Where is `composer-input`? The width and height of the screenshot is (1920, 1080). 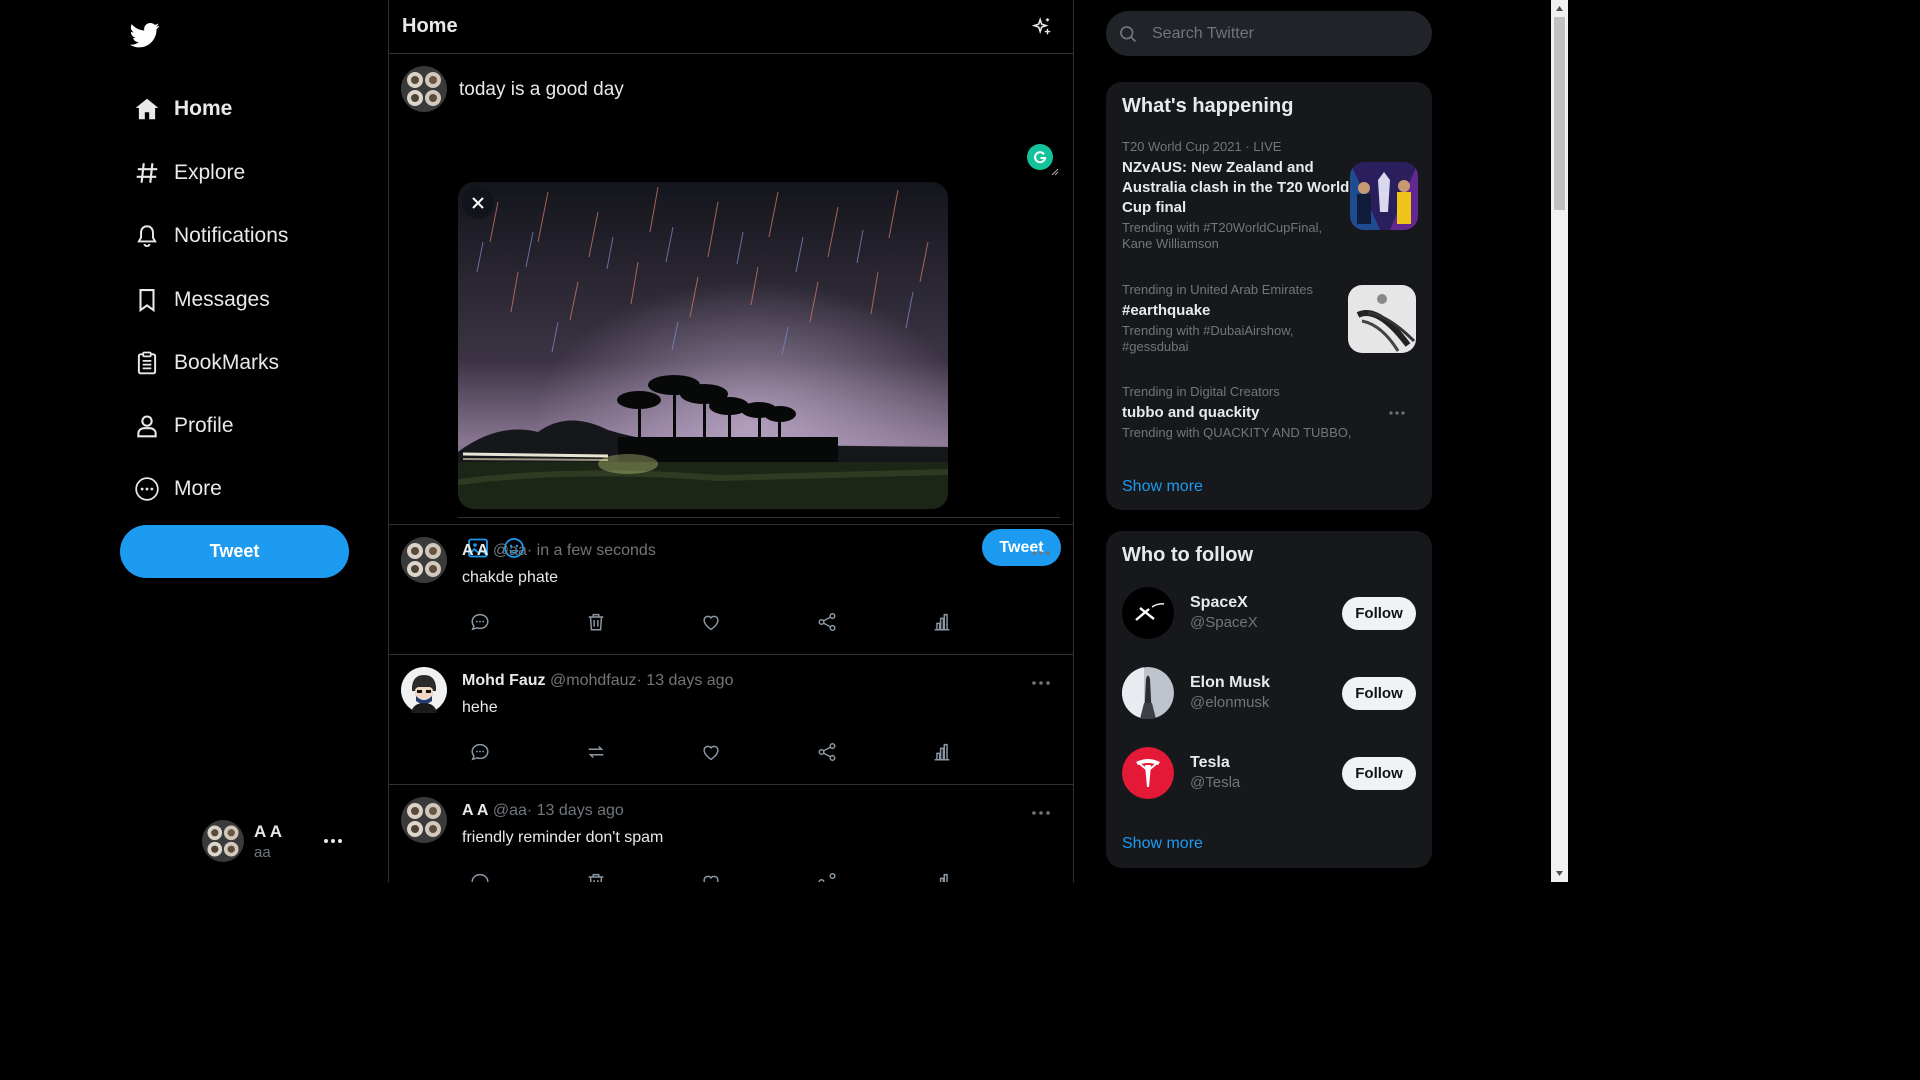 composer-input is located at coordinates (754, 90).